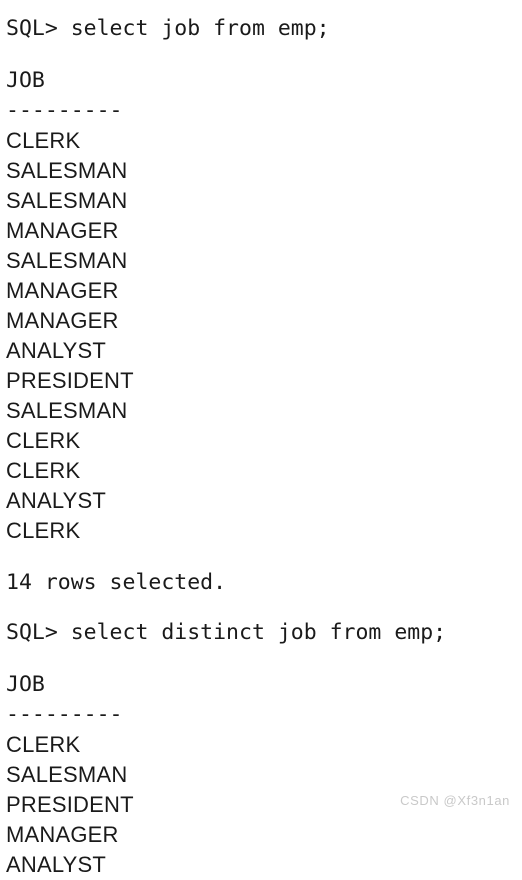 Image resolution: width=522 pixels, height=880 pixels. Describe the element at coordinates (64, 110) in the screenshot. I see `result-header-rule-1: ---------` at that location.